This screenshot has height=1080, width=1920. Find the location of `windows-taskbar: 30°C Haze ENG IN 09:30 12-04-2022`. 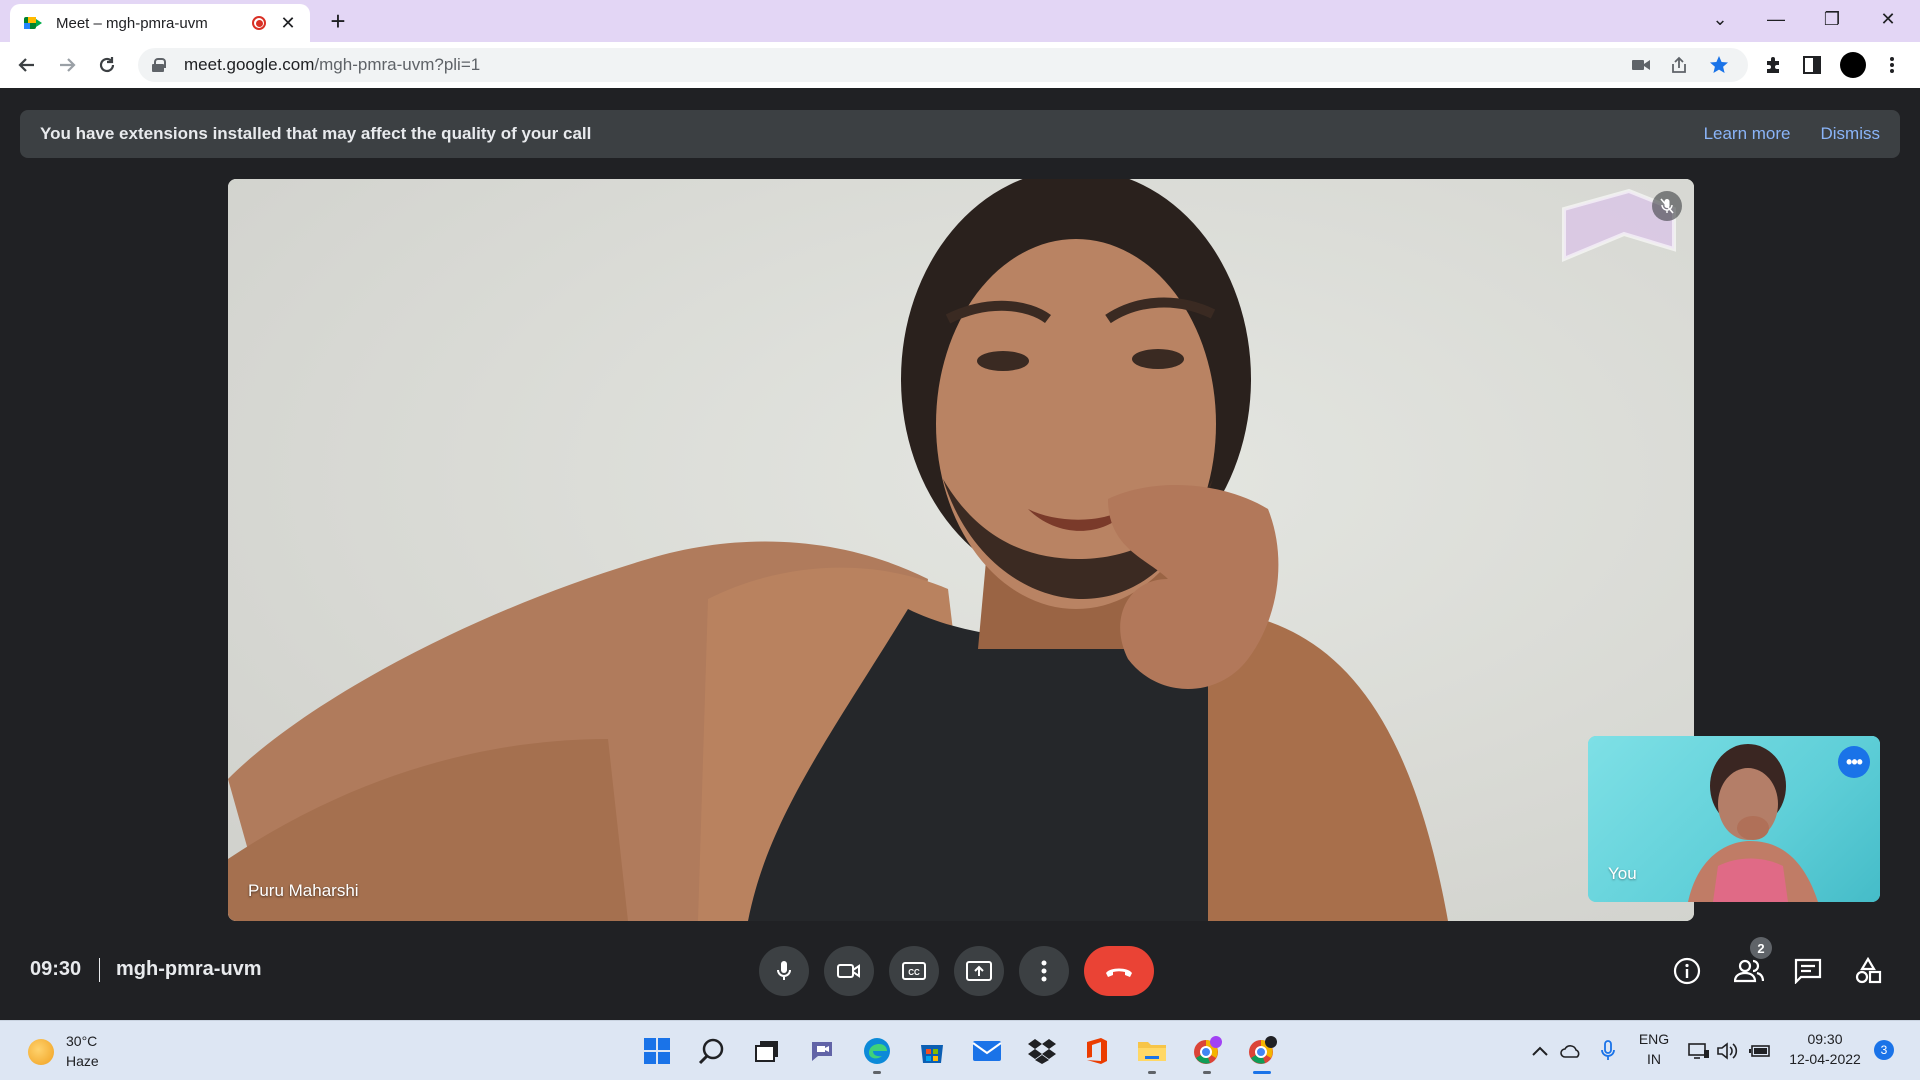

windows-taskbar: 30°C Haze ENG IN 09:30 12-04-2022 is located at coordinates (960, 1050).